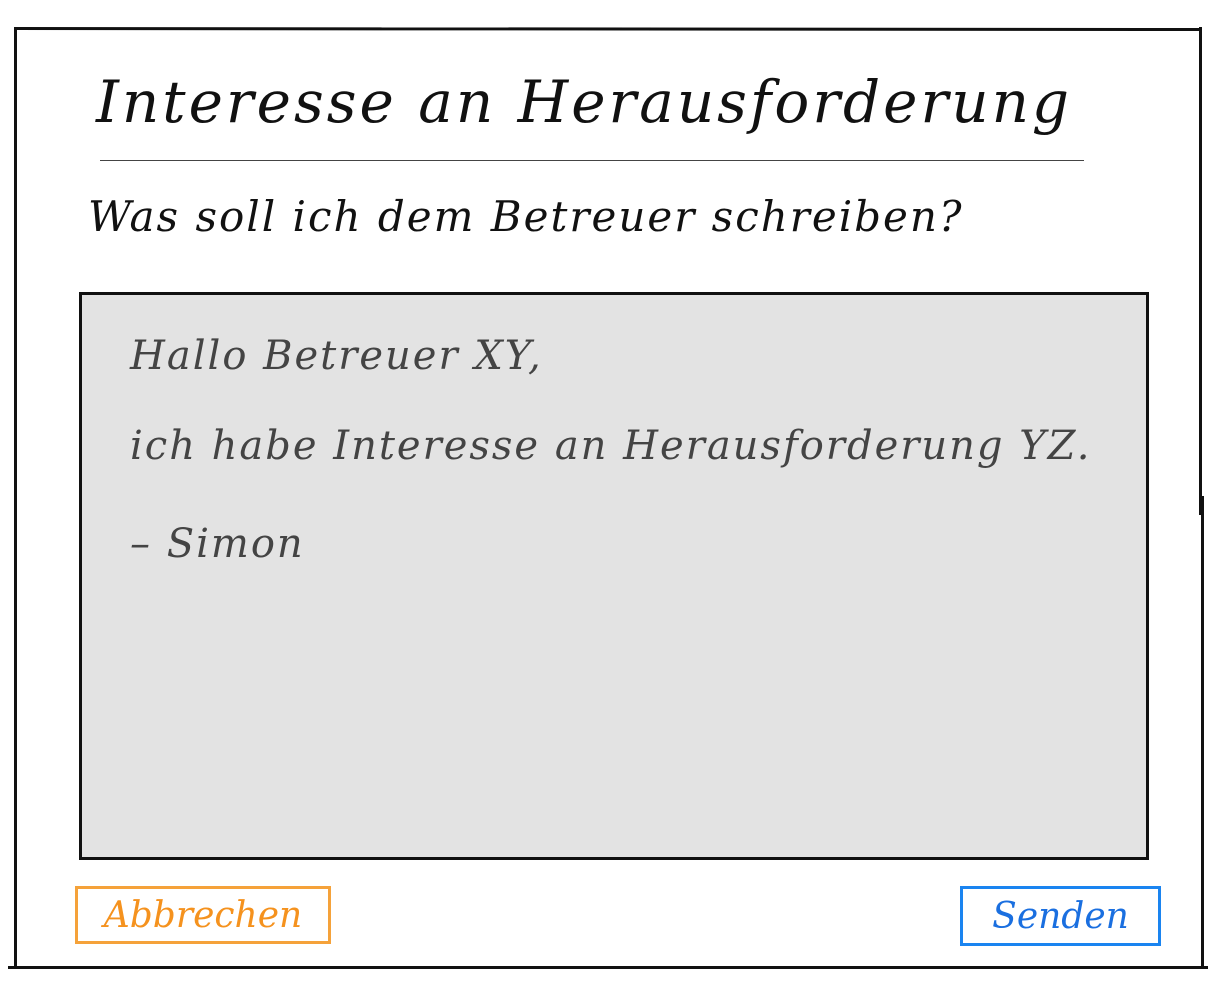  I want to click on frame-left-border, so click(15, 271).